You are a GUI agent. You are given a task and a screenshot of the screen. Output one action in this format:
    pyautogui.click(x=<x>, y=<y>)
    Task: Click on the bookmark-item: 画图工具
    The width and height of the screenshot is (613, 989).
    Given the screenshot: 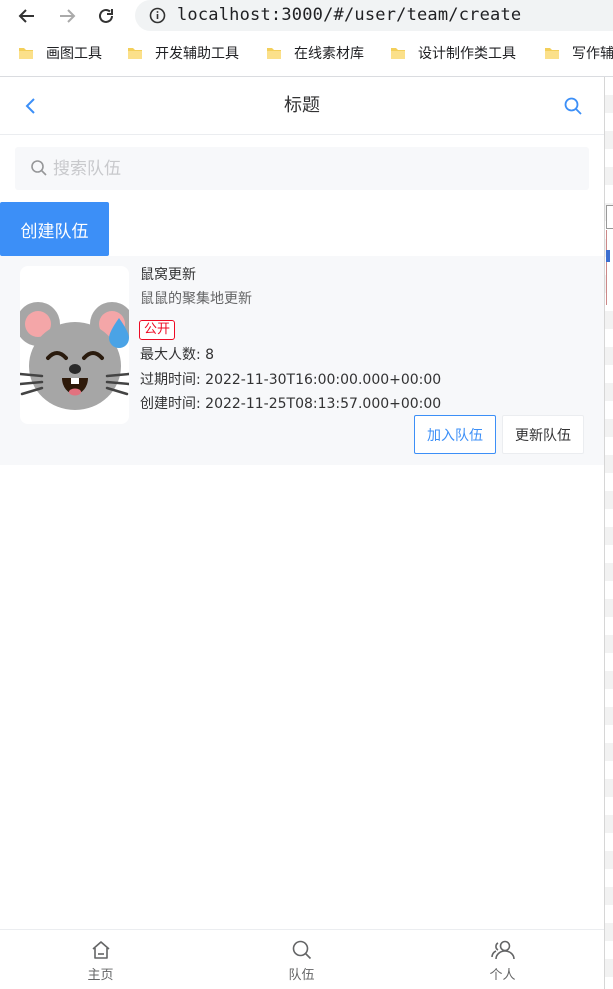 What is the action you would take?
    pyautogui.click(x=60, y=53)
    